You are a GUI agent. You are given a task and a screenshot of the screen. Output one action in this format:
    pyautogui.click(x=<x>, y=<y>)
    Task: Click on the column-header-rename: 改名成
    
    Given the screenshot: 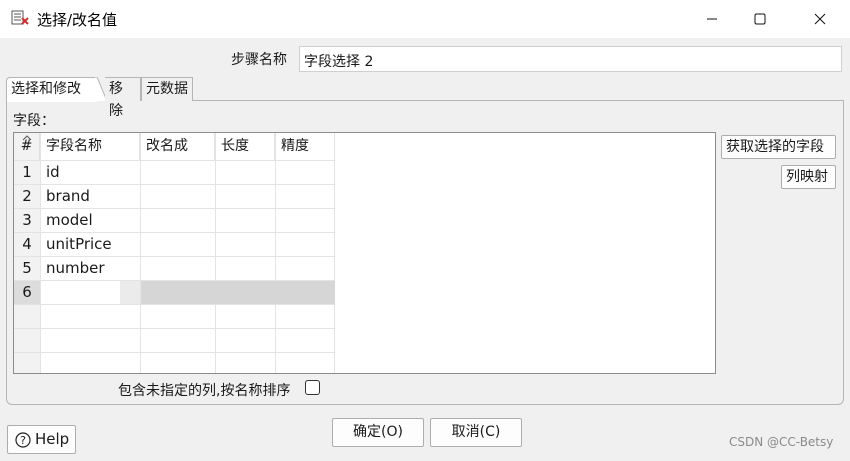 What is the action you would take?
    pyautogui.click(x=177, y=146)
    